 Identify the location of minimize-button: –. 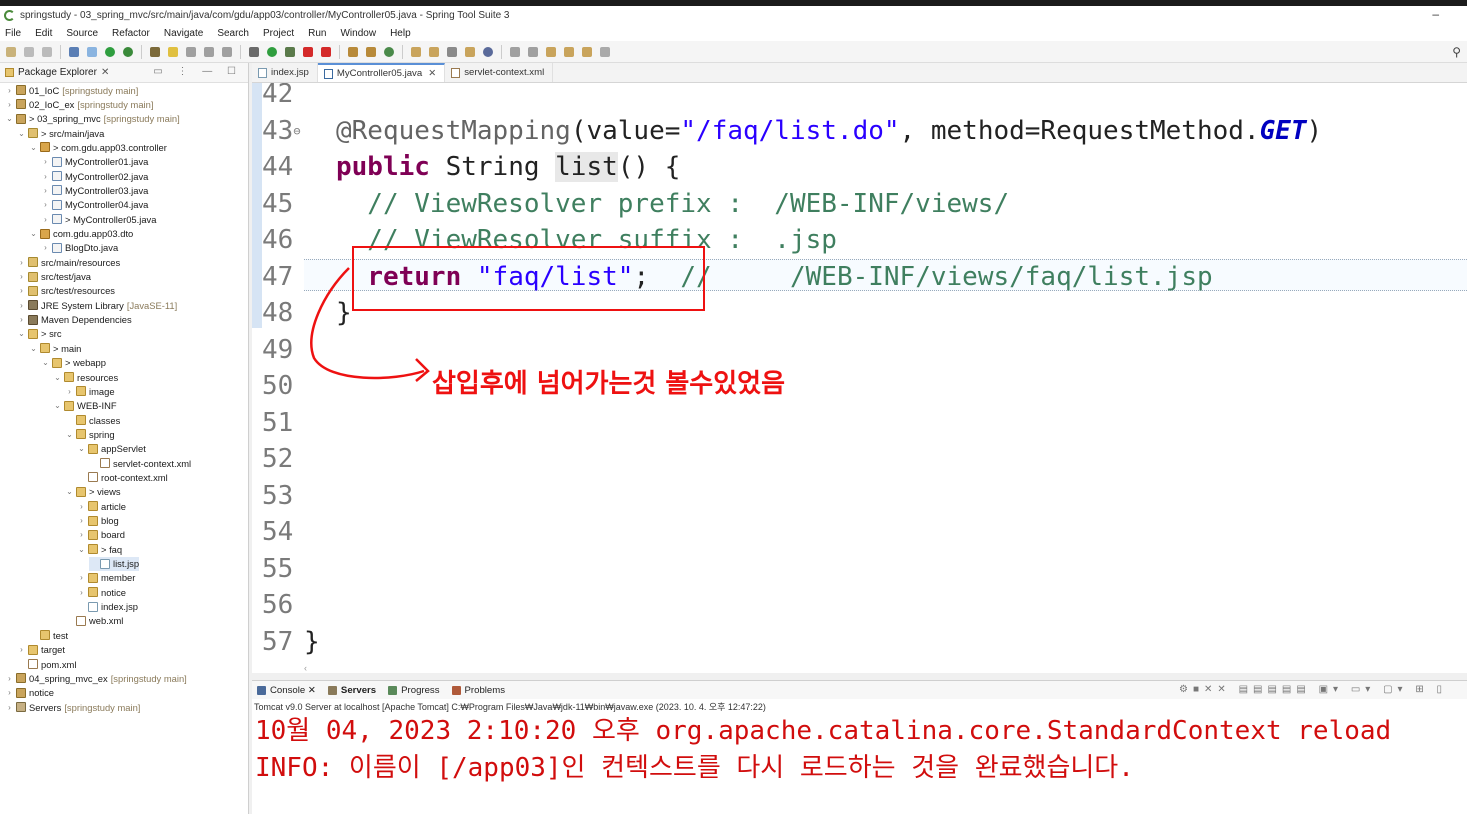
(1435, 14).